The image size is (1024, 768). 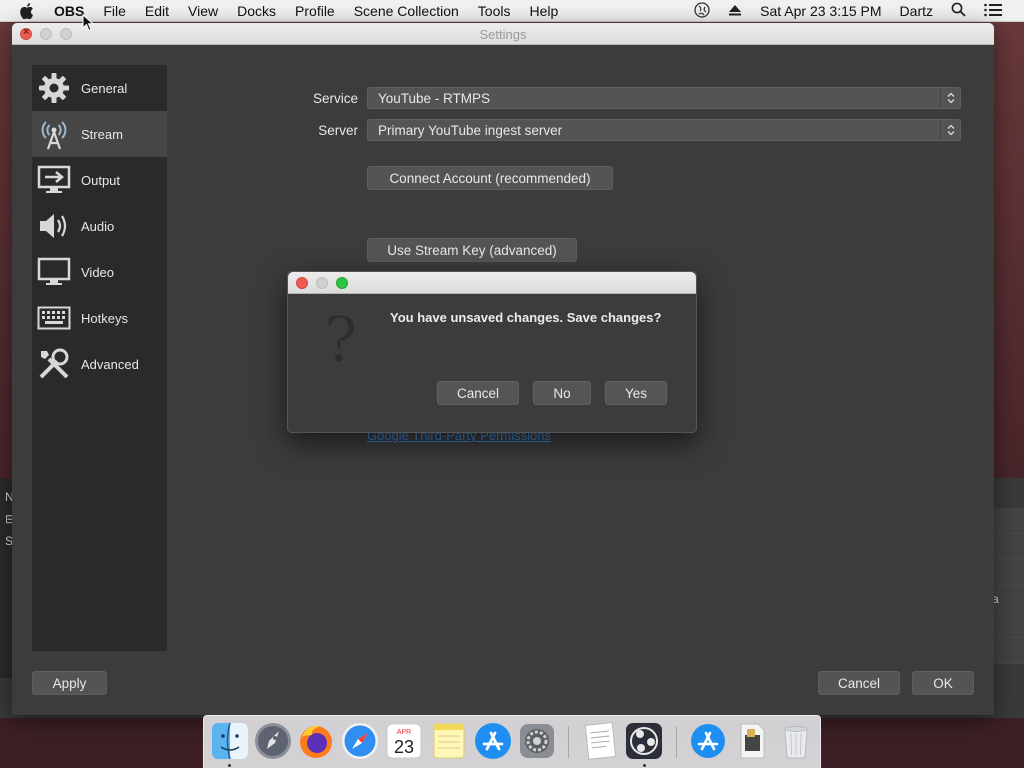 What do you see at coordinates (1008, 586) in the screenshot?
I see `obs-main-right-strip: a` at bounding box center [1008, 586].